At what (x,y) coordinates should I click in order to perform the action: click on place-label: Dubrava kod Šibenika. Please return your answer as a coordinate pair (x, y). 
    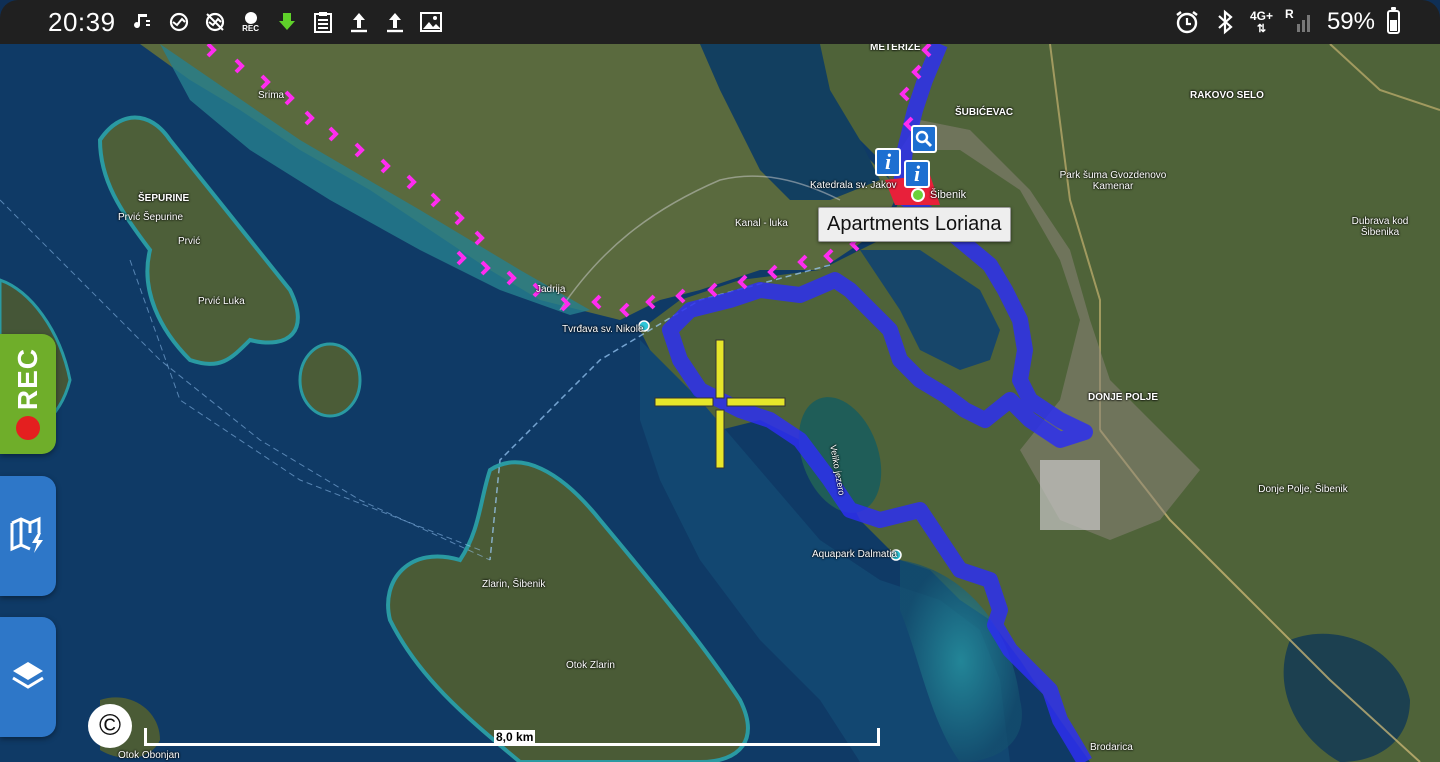
    Looking at the image, I should click on (1380, 227).